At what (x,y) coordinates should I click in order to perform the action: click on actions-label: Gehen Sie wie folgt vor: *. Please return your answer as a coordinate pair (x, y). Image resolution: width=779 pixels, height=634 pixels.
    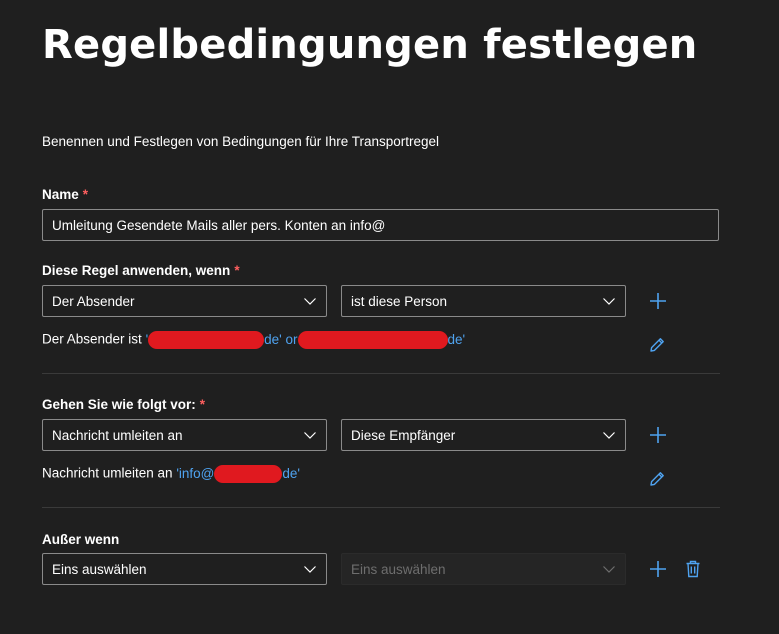
    Looking at the image, I should click on (124, 404).